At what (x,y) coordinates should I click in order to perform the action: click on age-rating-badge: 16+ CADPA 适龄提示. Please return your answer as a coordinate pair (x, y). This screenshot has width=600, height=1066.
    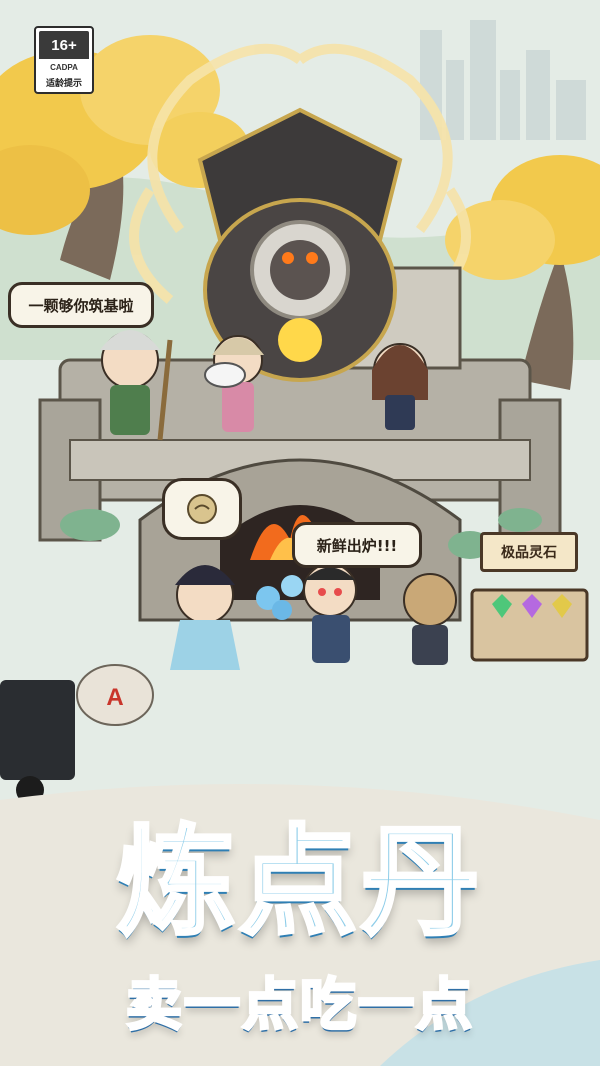
    Looking at the image, I should click on (64, 60).